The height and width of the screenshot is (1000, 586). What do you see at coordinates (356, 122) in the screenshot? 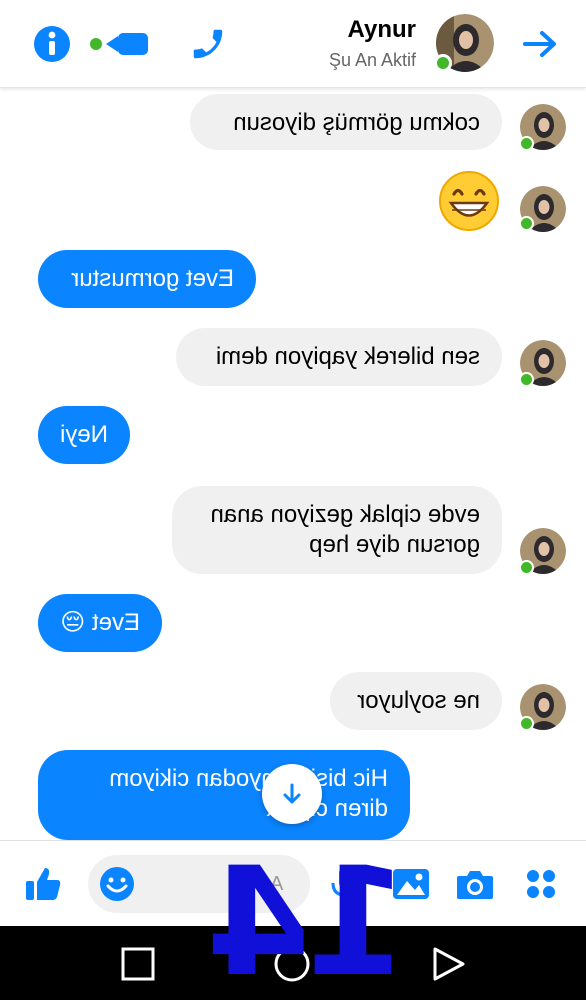
I see `message-text: cokmu görmüş diyosun` at bounding box center [356, 122].